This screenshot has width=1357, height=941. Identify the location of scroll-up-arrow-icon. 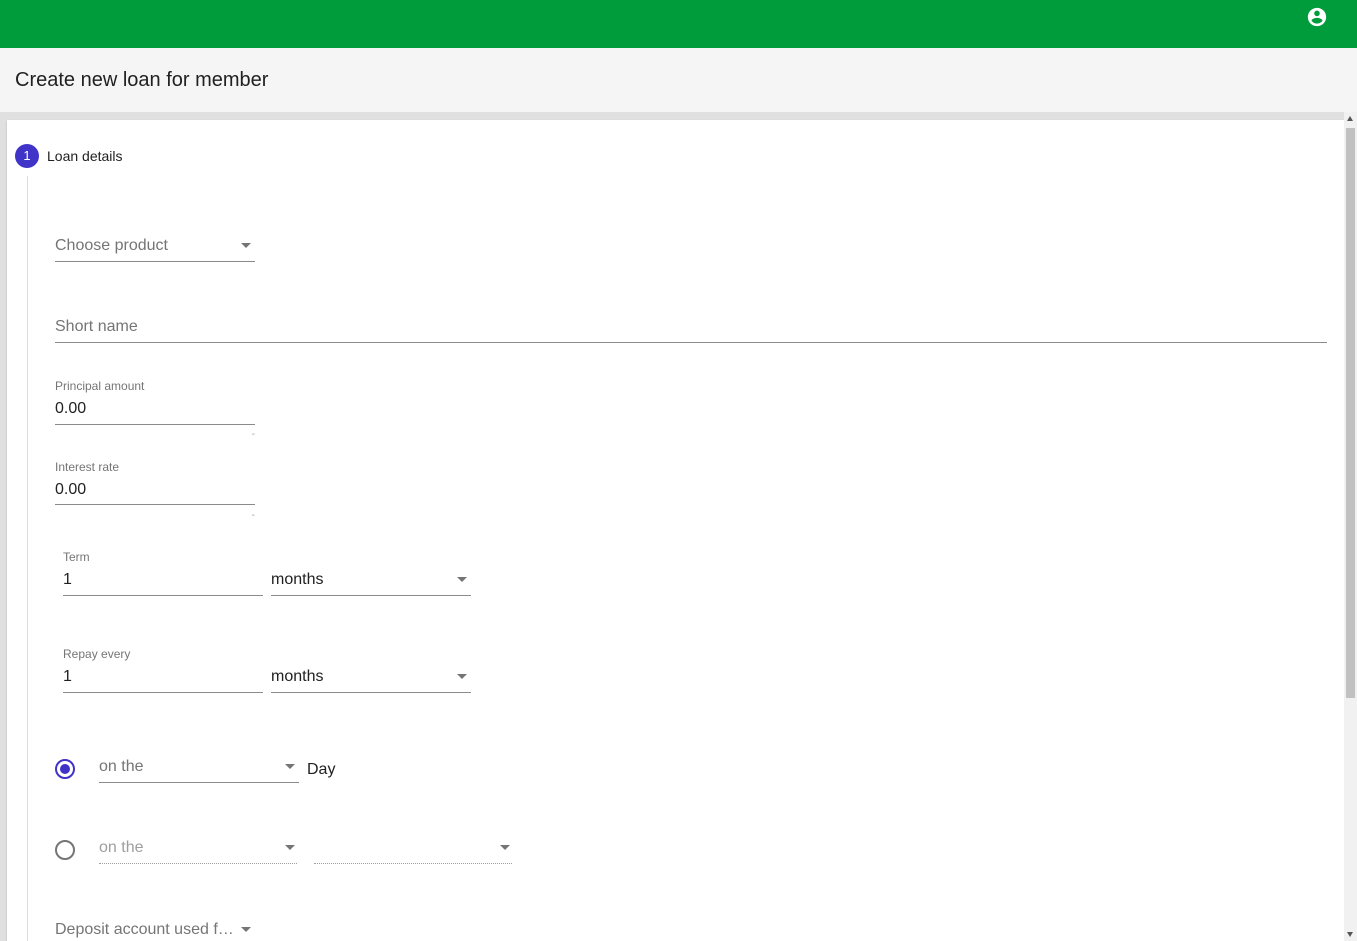
(1350, 118).